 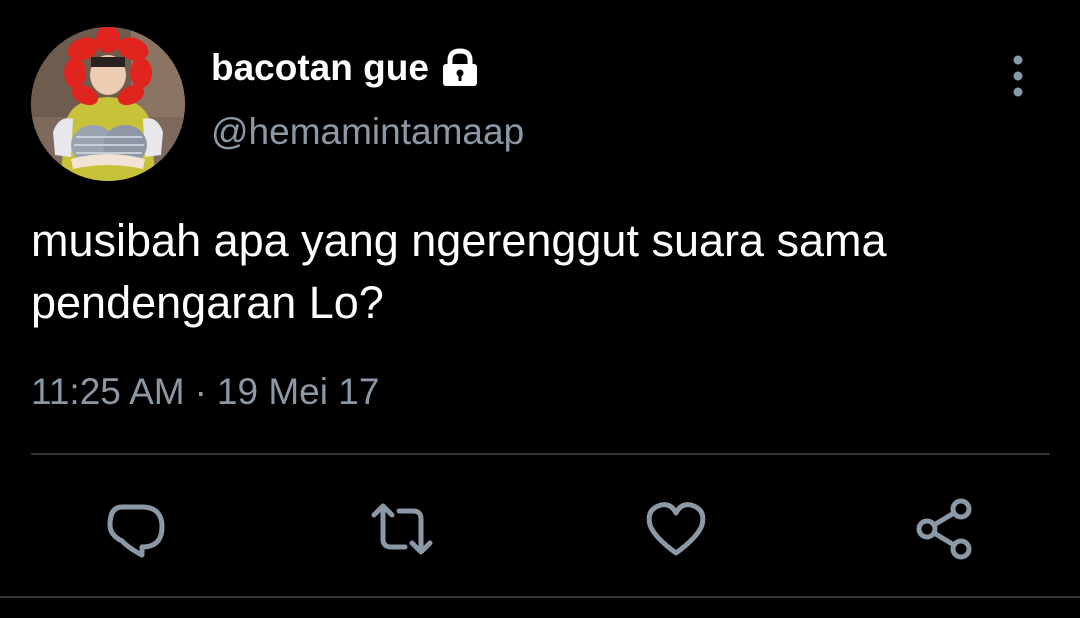 I want to click on tweet-timestamp: 11:25 AM · 19 Mei 17, so click(x=205, y=392).